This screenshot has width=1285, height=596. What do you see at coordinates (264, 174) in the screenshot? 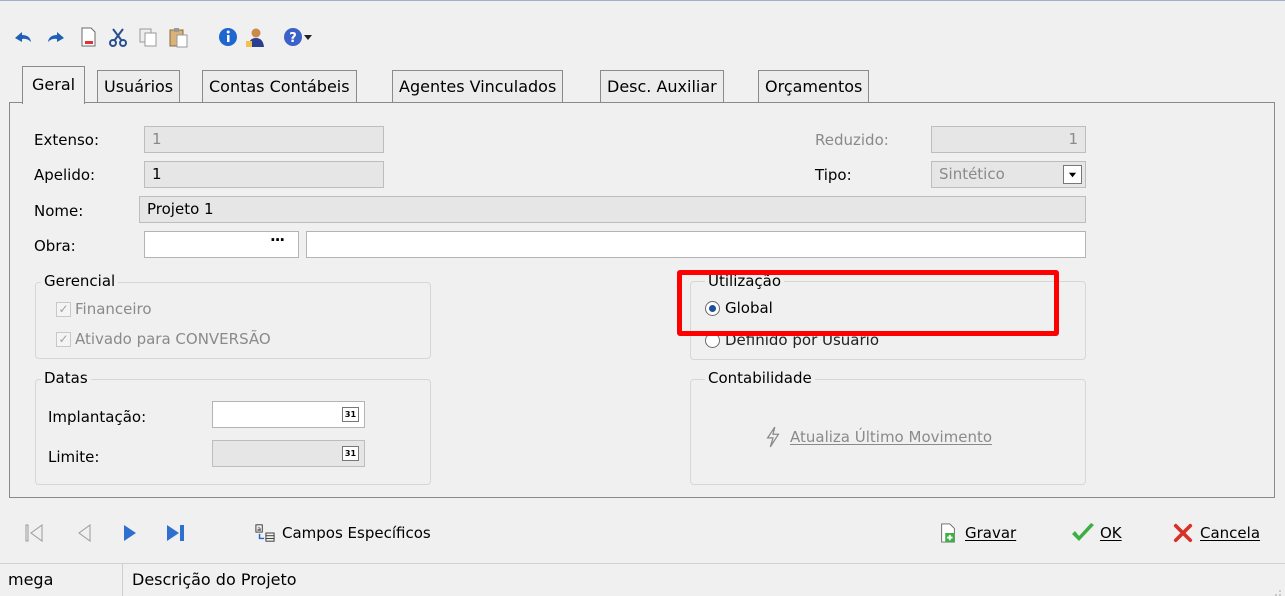
I see `apelido-field: 1` at bounding box center [264, 174].